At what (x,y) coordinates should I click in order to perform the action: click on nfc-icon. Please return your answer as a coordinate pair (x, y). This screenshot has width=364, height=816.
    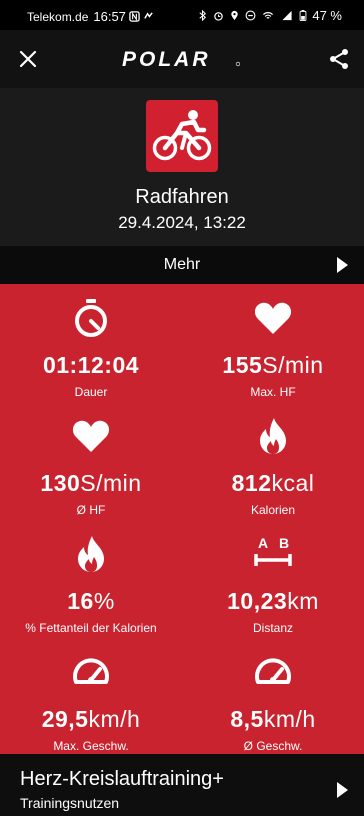
    Looking at the image, I should click on (134, 16).